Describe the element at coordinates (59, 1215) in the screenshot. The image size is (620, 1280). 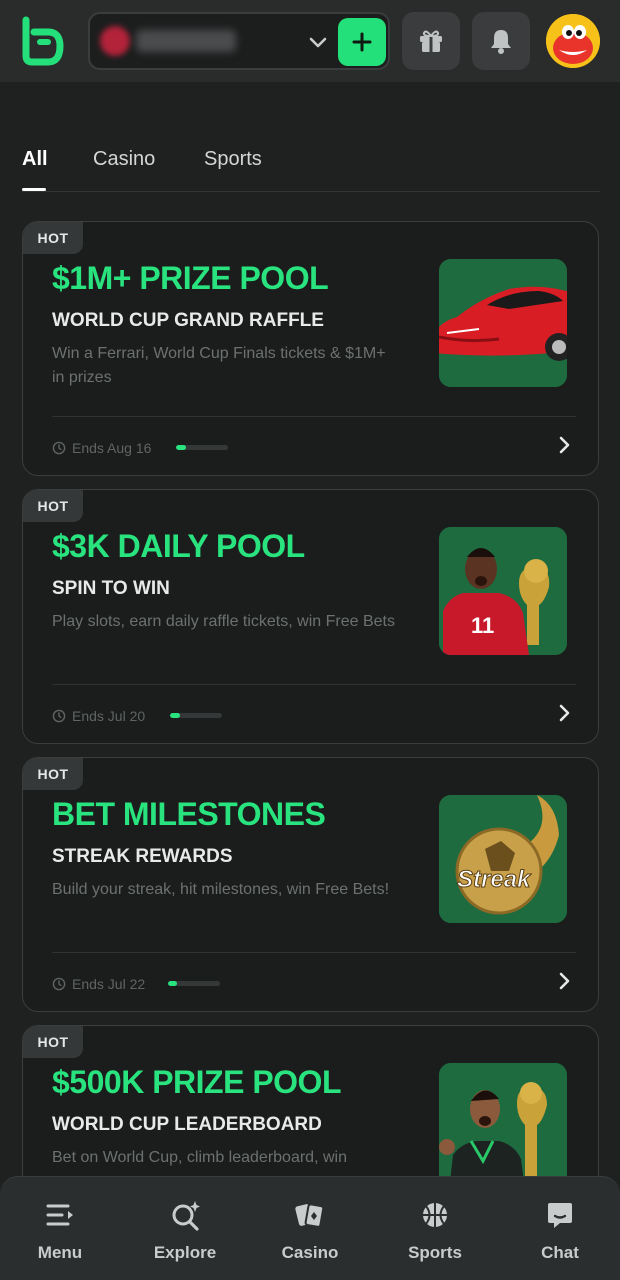
I see `menu-icon` at that location.